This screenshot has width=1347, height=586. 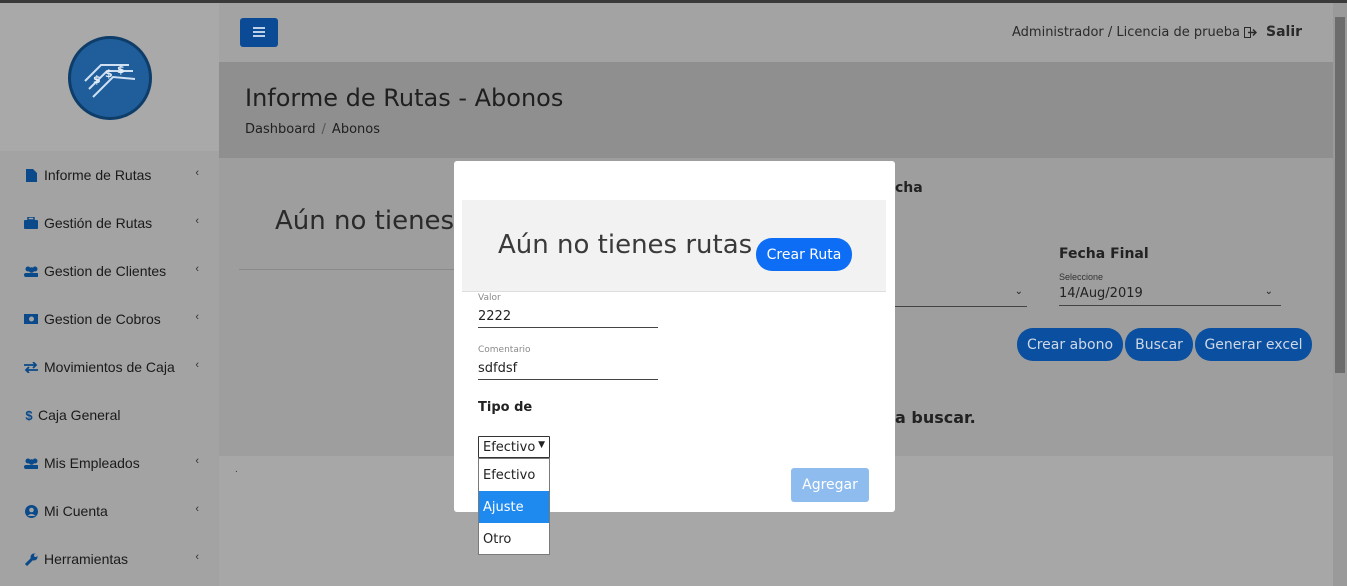 I want to click on file-icon, so click(x=31, y=175).